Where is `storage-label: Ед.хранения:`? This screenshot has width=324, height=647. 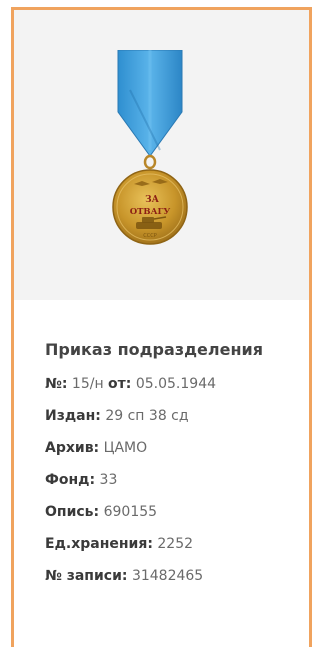
storage-label: Ед.хранения: is located at coordinates (99, 544).